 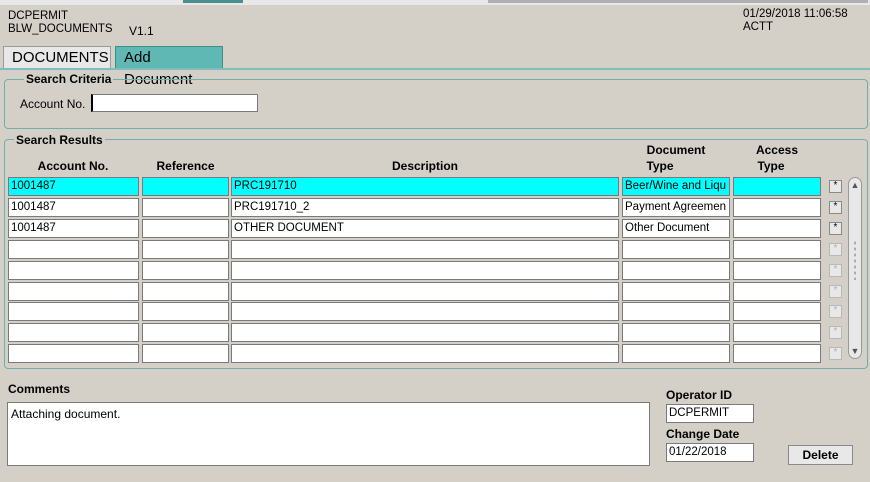 I want to click on search-results-legend: Search Results, so click(x=59, y=140).